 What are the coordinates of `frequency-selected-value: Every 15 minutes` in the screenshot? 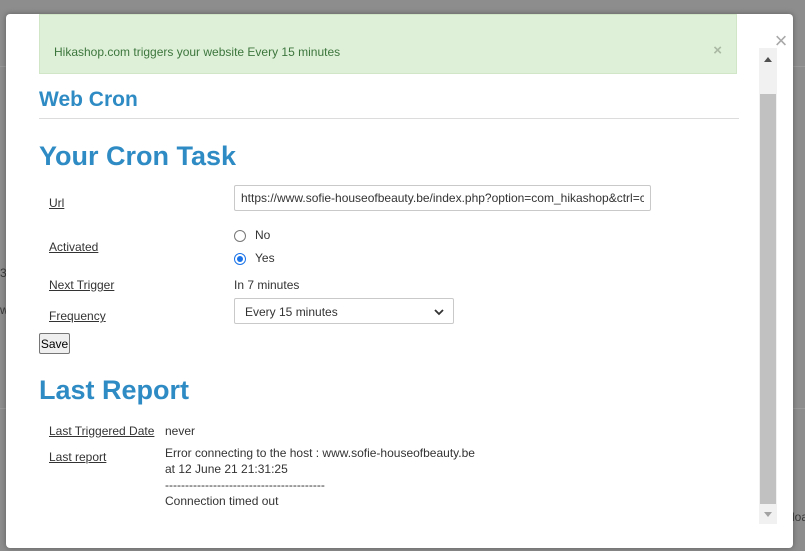 It's located at (291, 312).